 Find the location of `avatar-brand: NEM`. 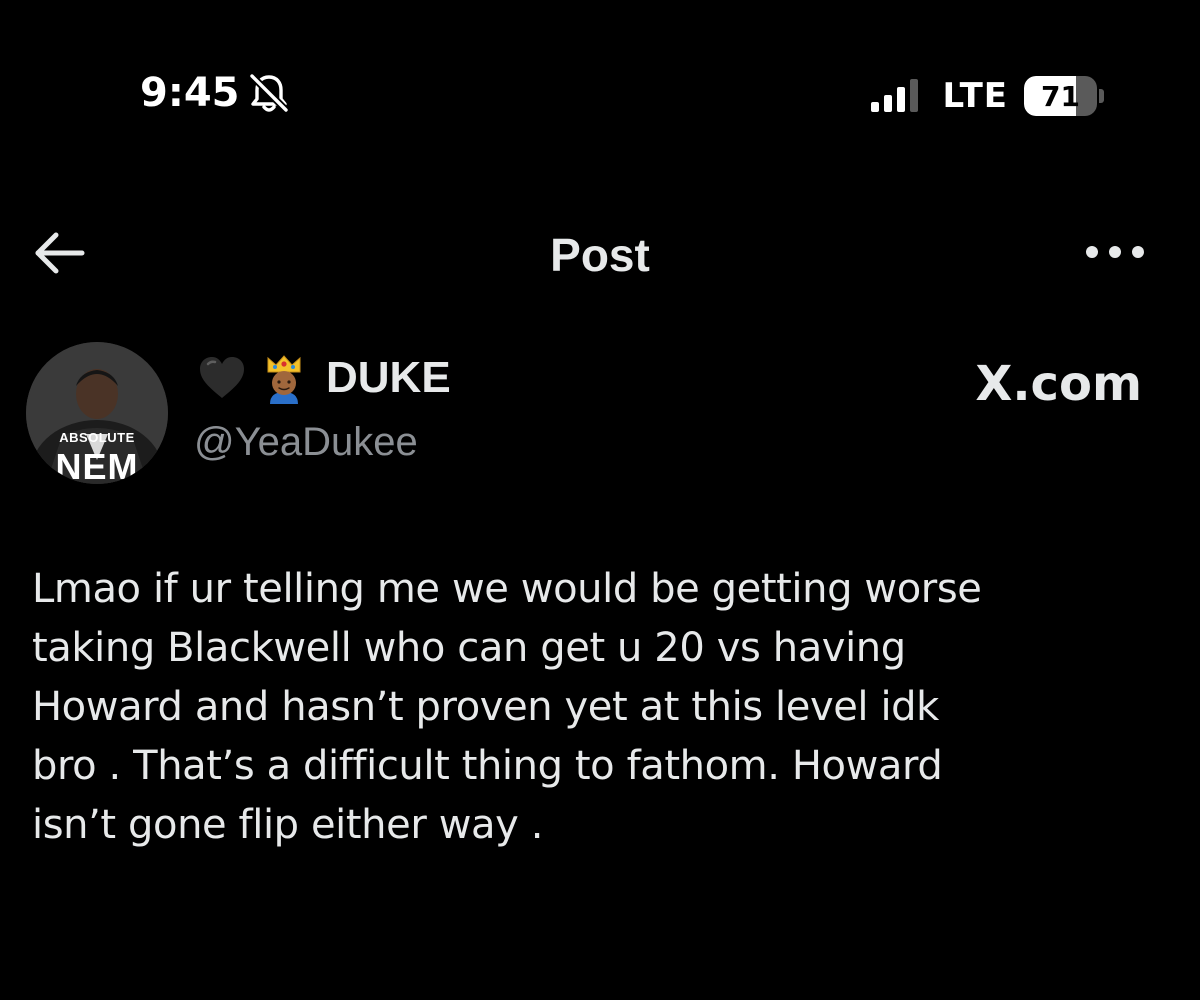

avatar-brand: NEM is located at coordinates (97, 465).